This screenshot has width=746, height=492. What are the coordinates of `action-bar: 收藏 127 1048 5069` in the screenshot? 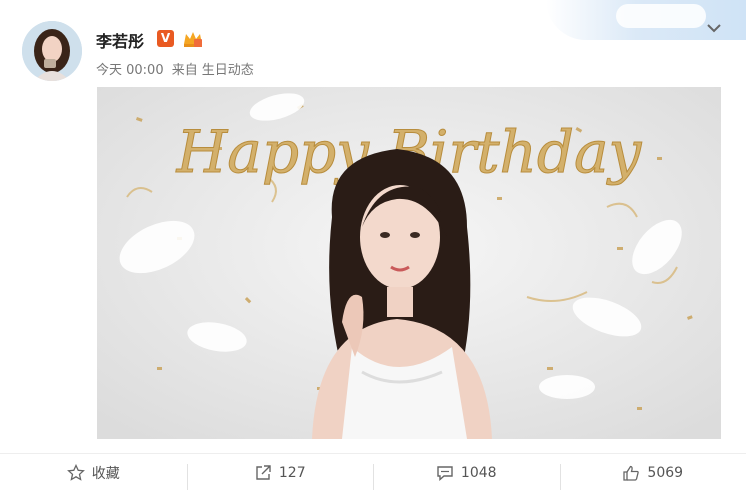 It's located at (373, 472).